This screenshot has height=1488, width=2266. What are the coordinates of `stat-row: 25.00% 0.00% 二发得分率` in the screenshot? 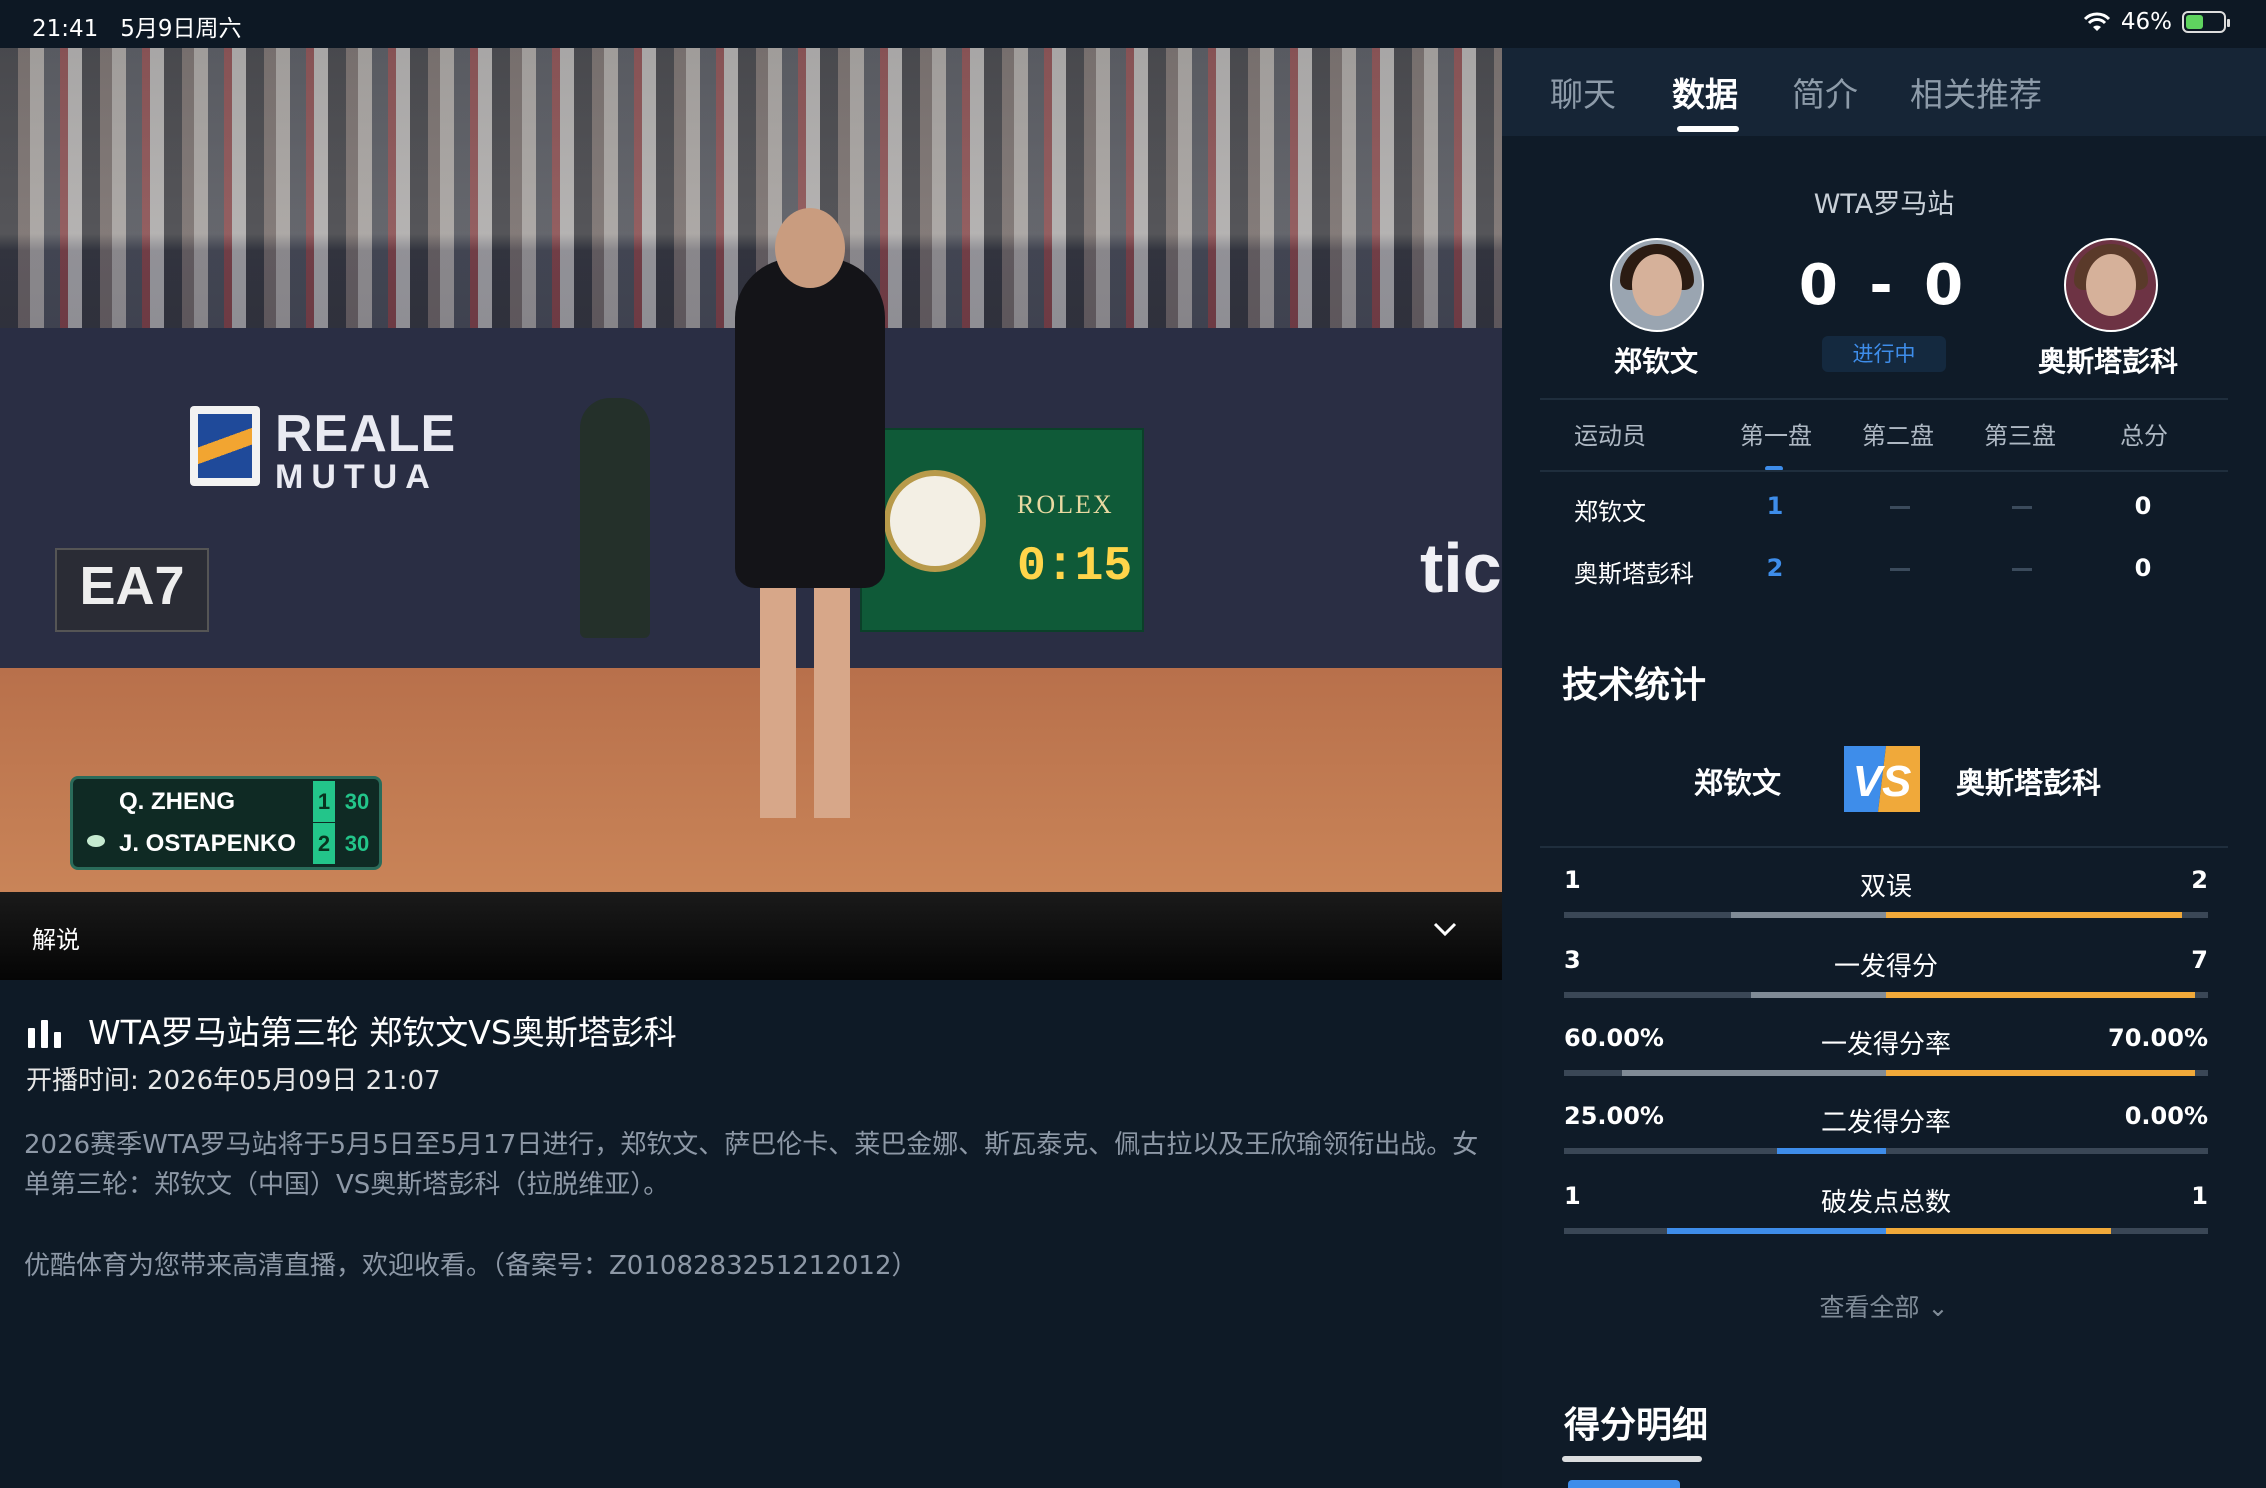 It's located at (1886, 1132).